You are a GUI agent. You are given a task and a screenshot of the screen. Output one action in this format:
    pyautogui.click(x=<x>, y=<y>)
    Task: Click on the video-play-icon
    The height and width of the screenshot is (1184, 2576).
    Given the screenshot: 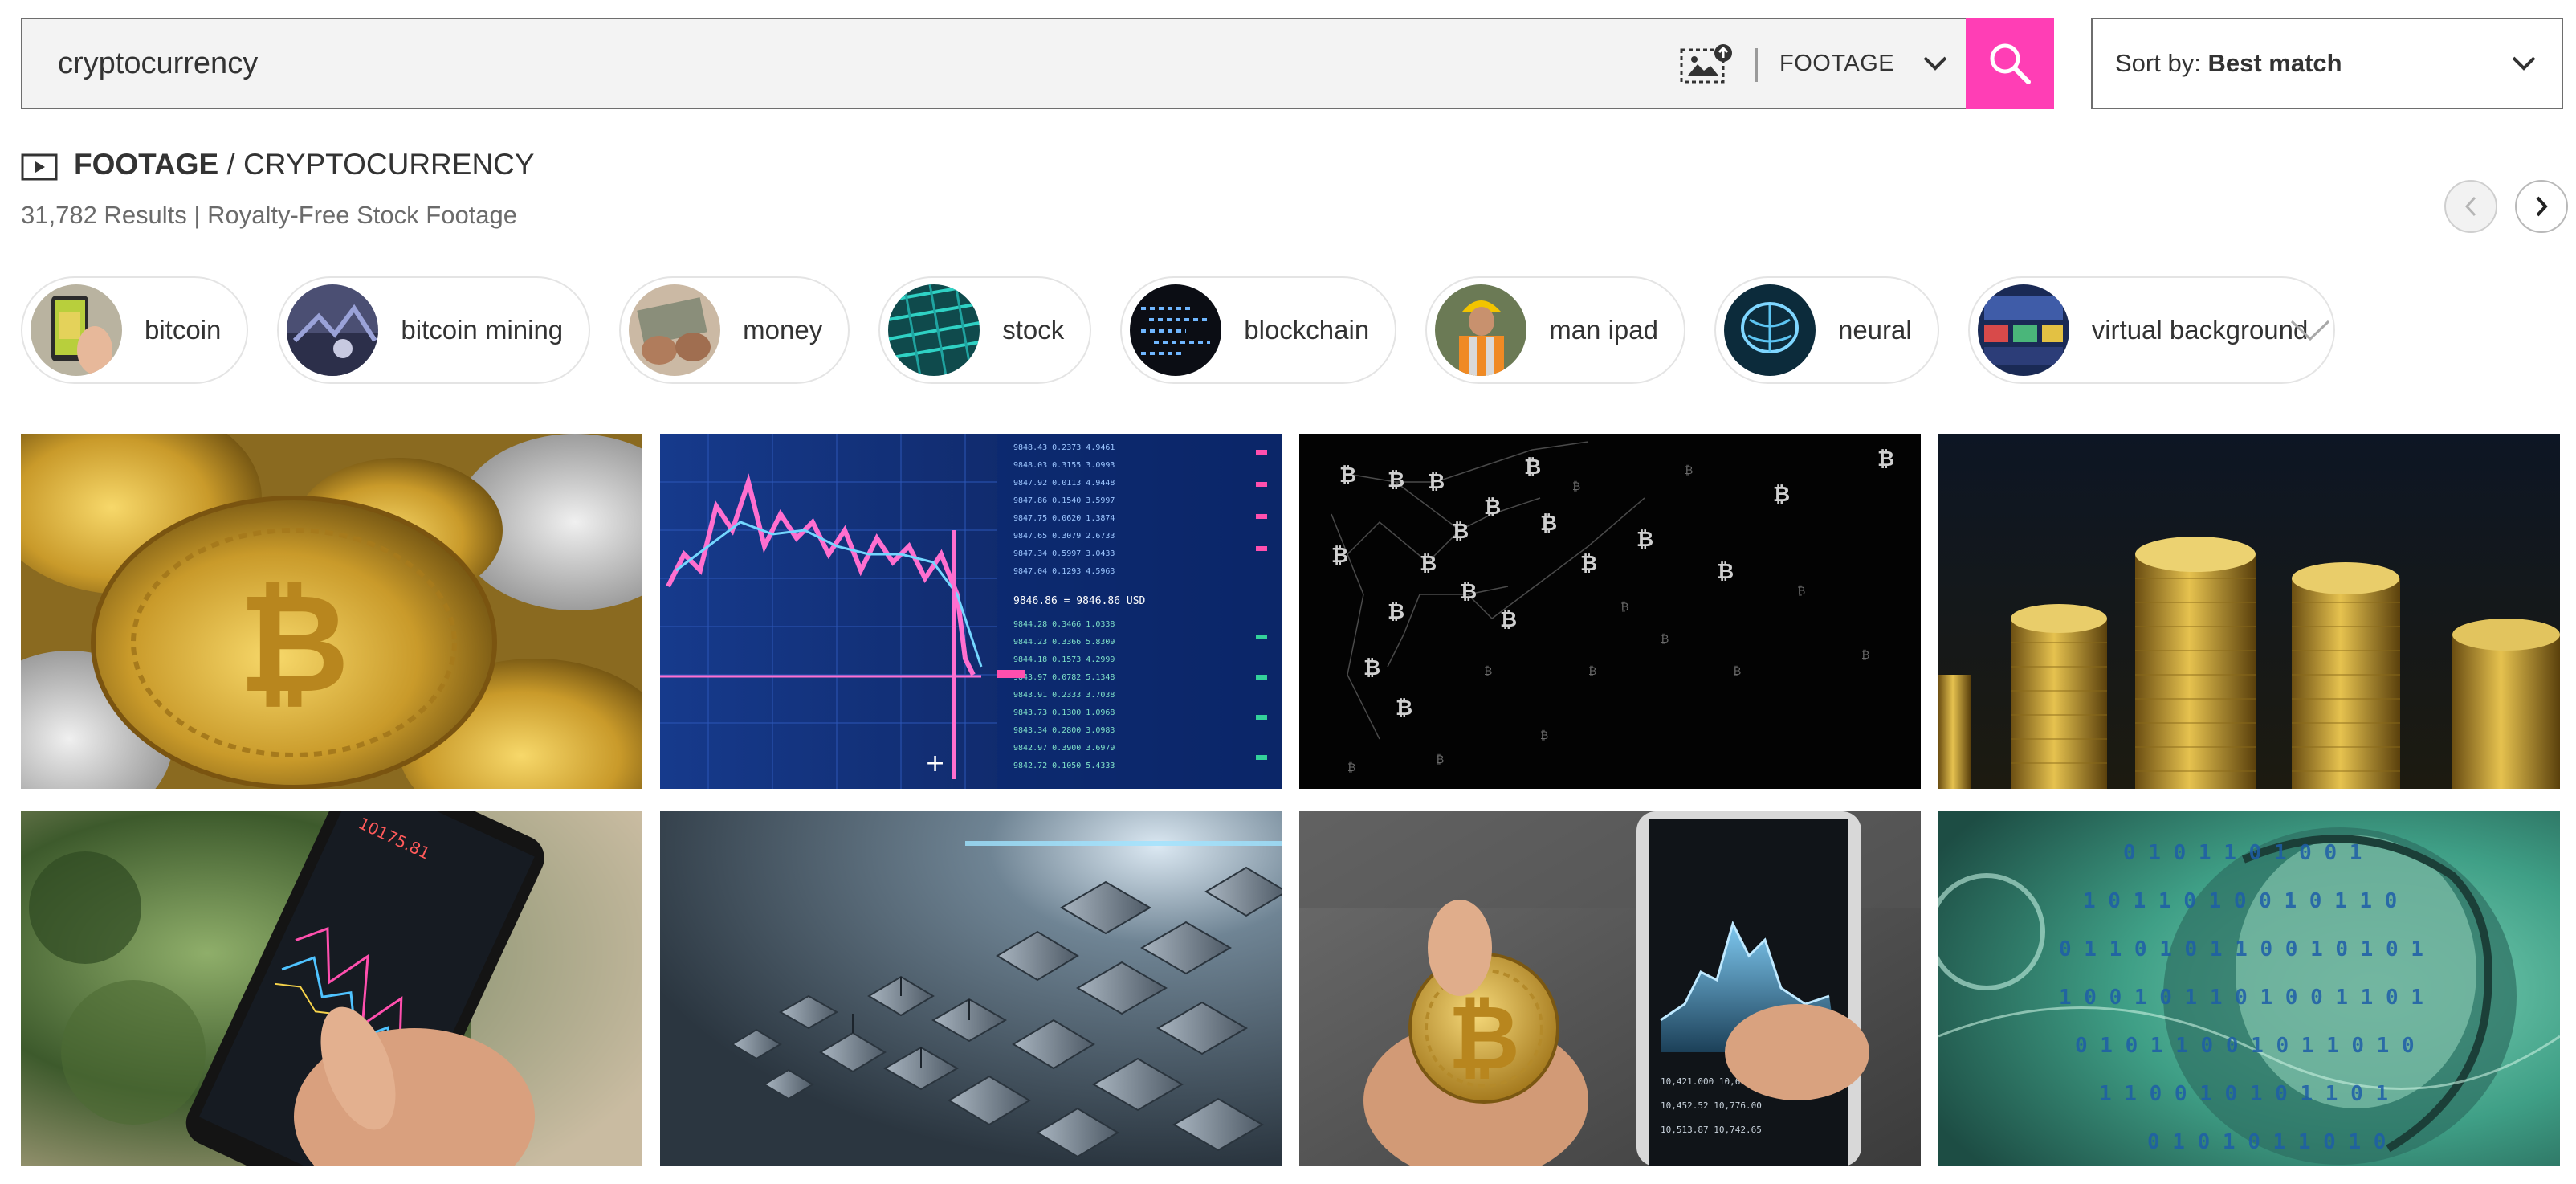 What is the action you would take?
    pyautogui.click(x=39, y=167)
    